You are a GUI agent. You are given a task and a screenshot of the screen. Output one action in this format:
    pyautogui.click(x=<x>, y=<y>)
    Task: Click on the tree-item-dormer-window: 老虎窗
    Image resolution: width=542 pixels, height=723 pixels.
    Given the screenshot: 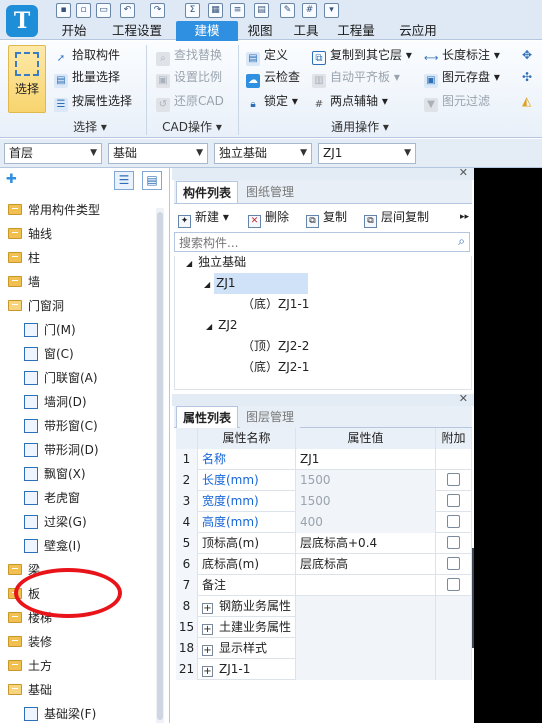 What is the action you would take?
    pyautogui.click(x=52, y=498)
    